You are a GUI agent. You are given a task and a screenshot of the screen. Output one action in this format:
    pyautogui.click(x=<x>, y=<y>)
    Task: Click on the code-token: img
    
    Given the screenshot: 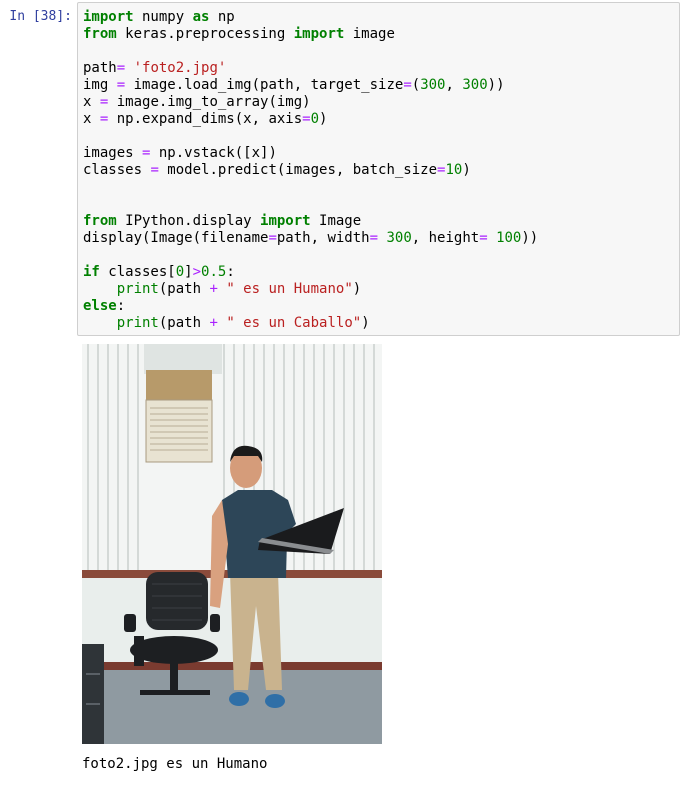 What is the action you would take?
    pyautogui.click(x=100, y=85)
    